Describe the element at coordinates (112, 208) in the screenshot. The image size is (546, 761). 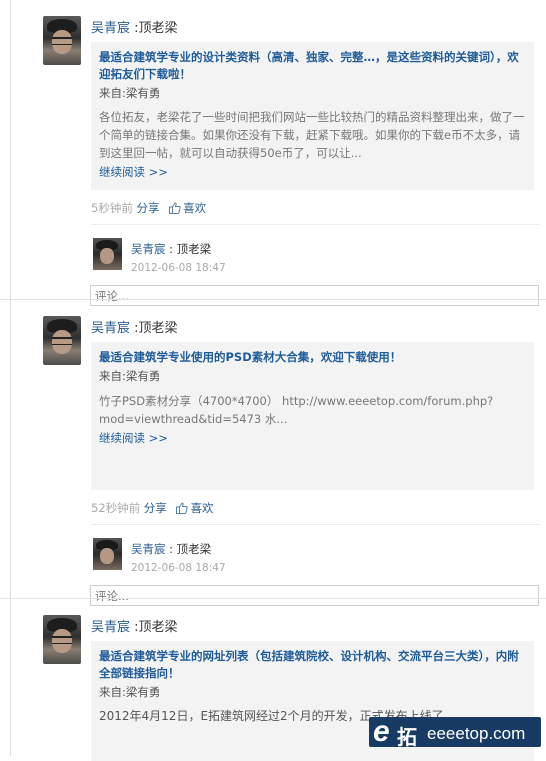
I see `post-timestamp: 5秒钟前` at that location.